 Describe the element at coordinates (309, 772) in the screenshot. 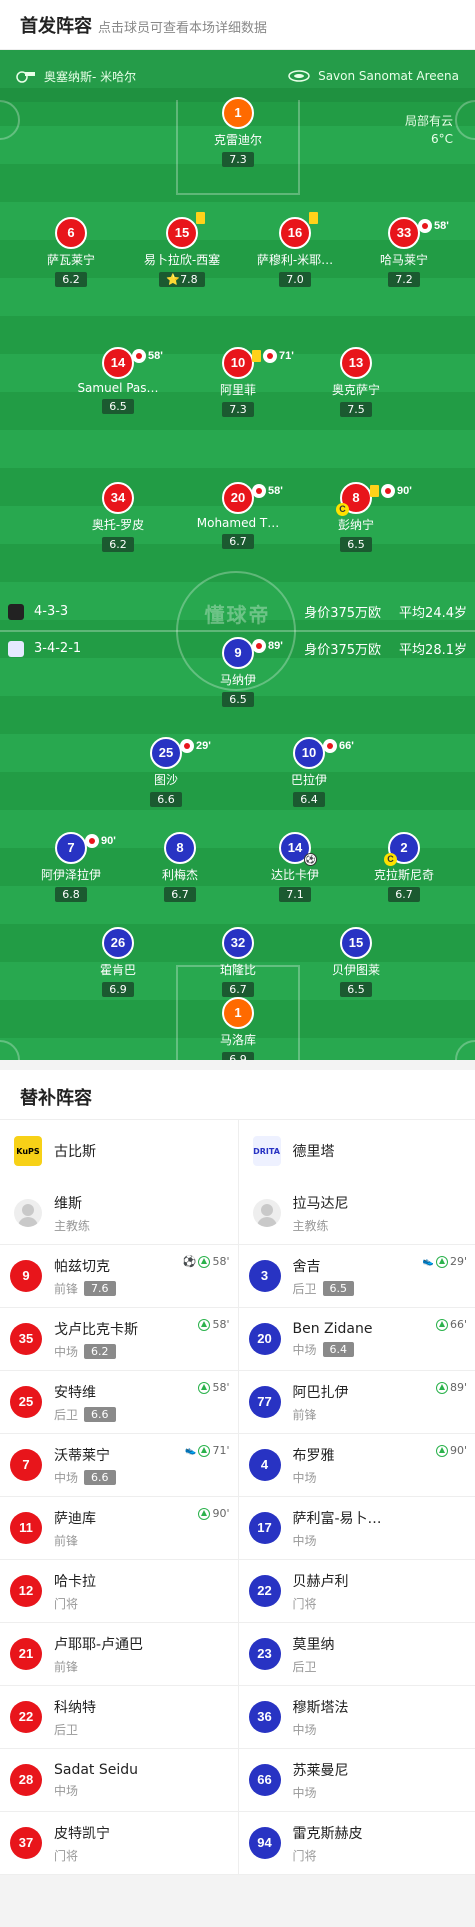

I see `away-player-2: 10 66' 巴拉伊 6.4` at that location.